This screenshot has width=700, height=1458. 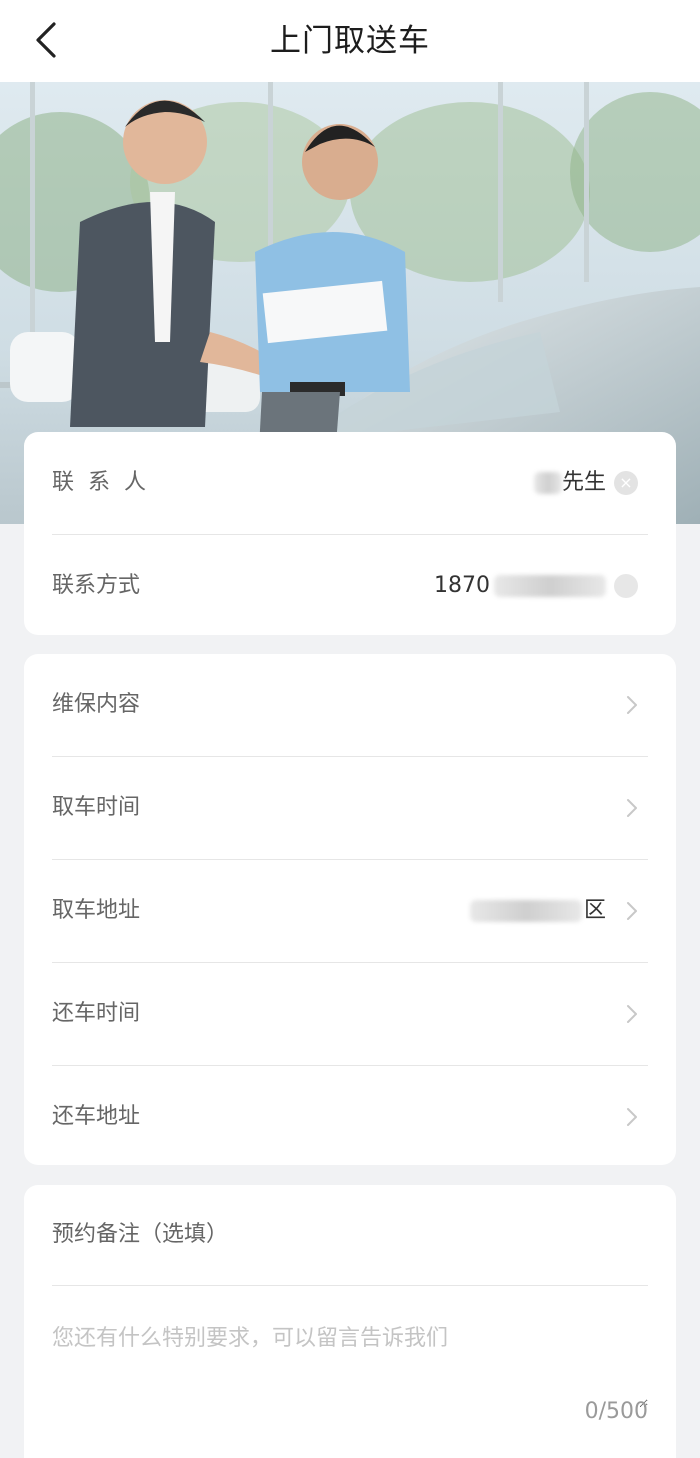 What do you see at coordinates (520, 586) in the screenshot?
I see `contact-phone-value: 1870` at bounding box center [520, 586].